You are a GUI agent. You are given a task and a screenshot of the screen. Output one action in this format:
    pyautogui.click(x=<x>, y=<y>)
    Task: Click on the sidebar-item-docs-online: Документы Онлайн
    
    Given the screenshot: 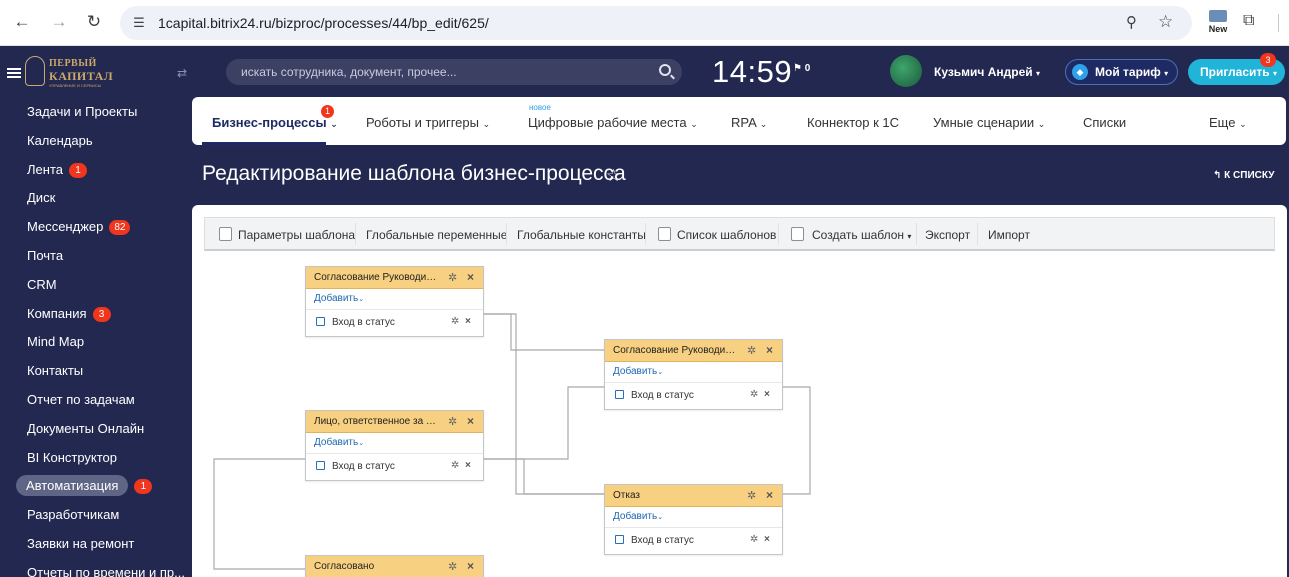 What is the action you would take?
    pyautogui.click(x=96, y=429)
    